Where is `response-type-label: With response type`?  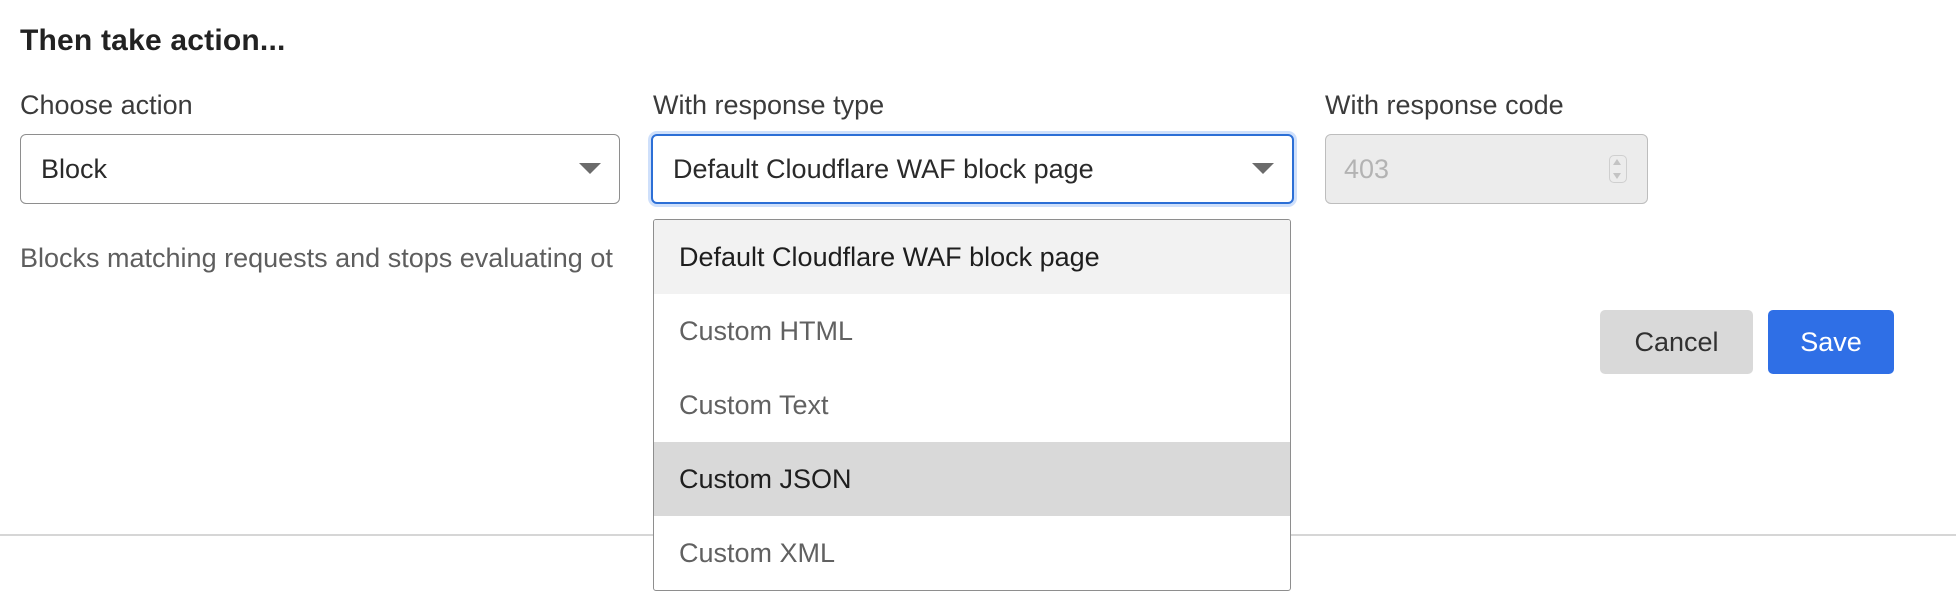
response-type-label: With response type is located at coordinates (769, 105).